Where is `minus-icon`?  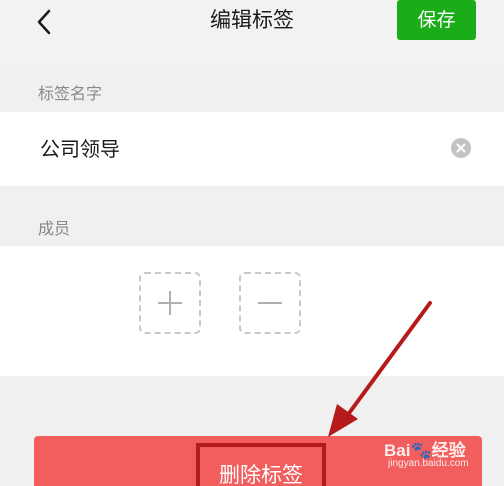
minus-icon is located at coordinates (270, 303).